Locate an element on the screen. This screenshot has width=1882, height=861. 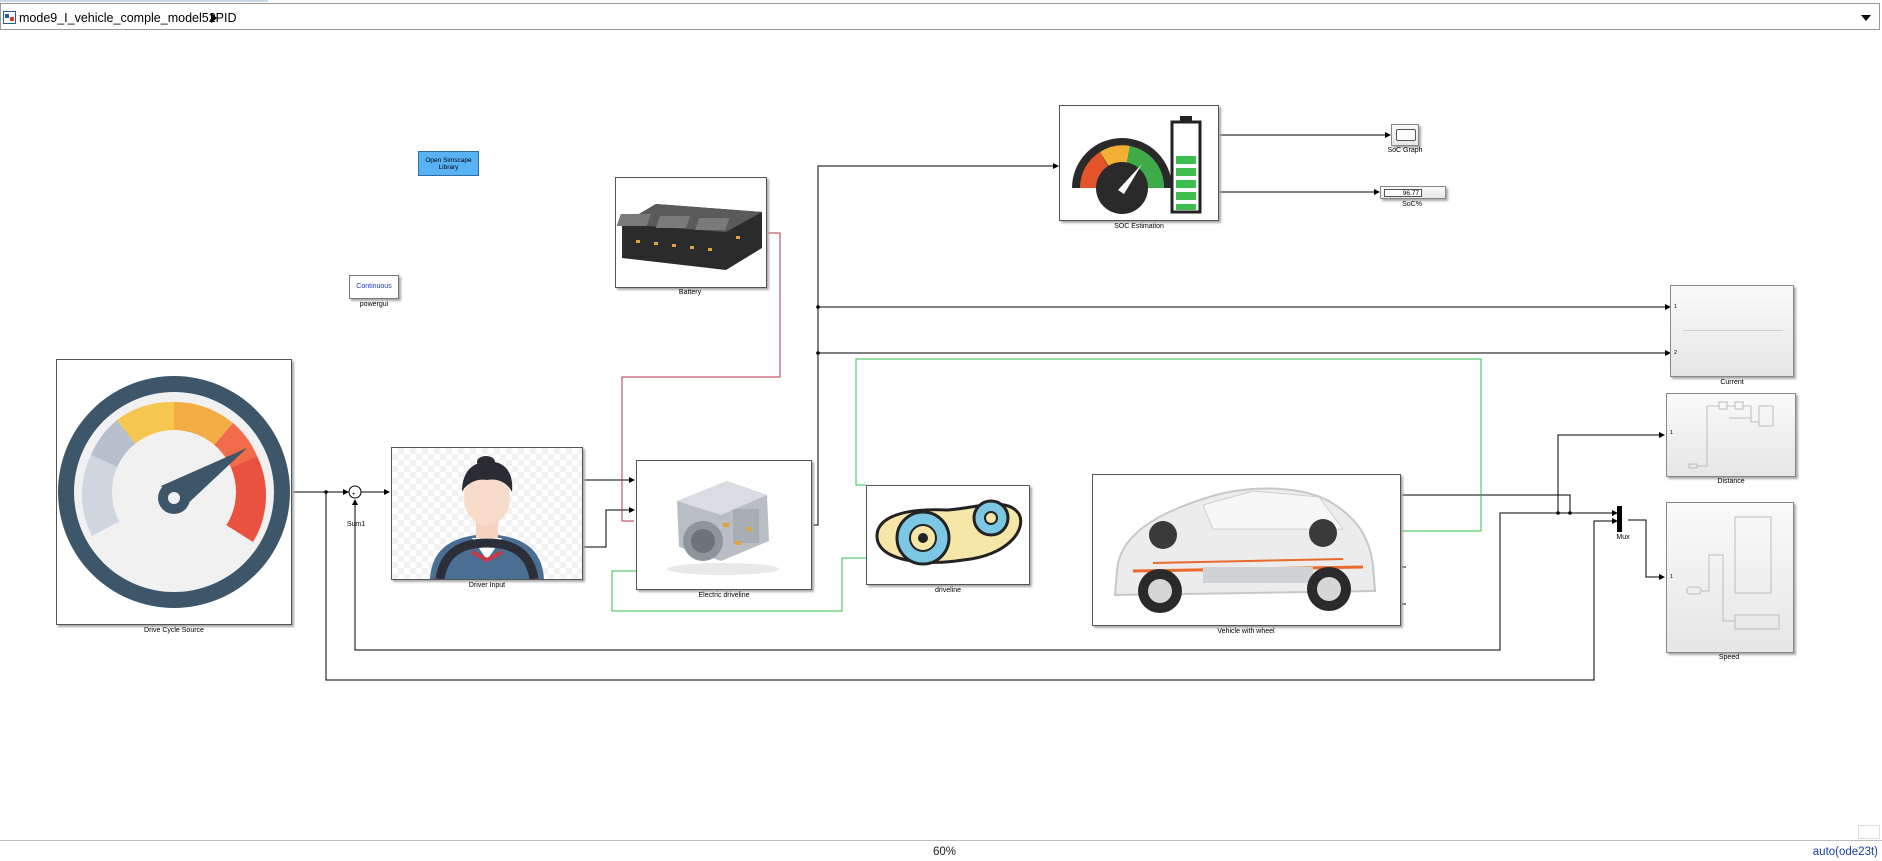
gears-icon is located at coordinates (949, 532).